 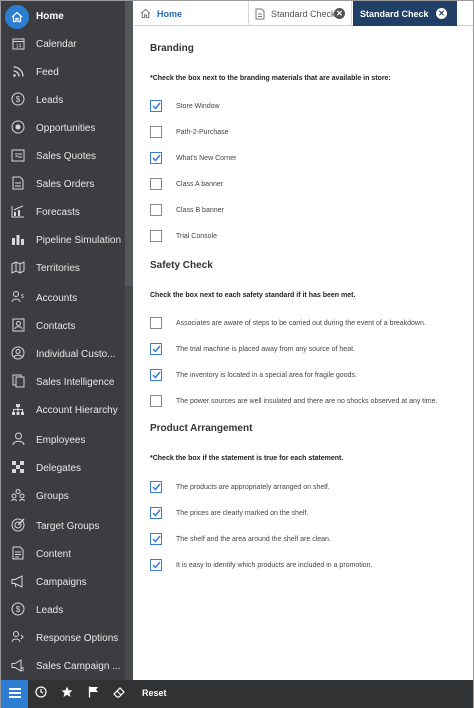 What do you see at coordinates (129, 340) in the screenshot?
I see `sidebar-scrollbar` at bounding box center [129, 340].